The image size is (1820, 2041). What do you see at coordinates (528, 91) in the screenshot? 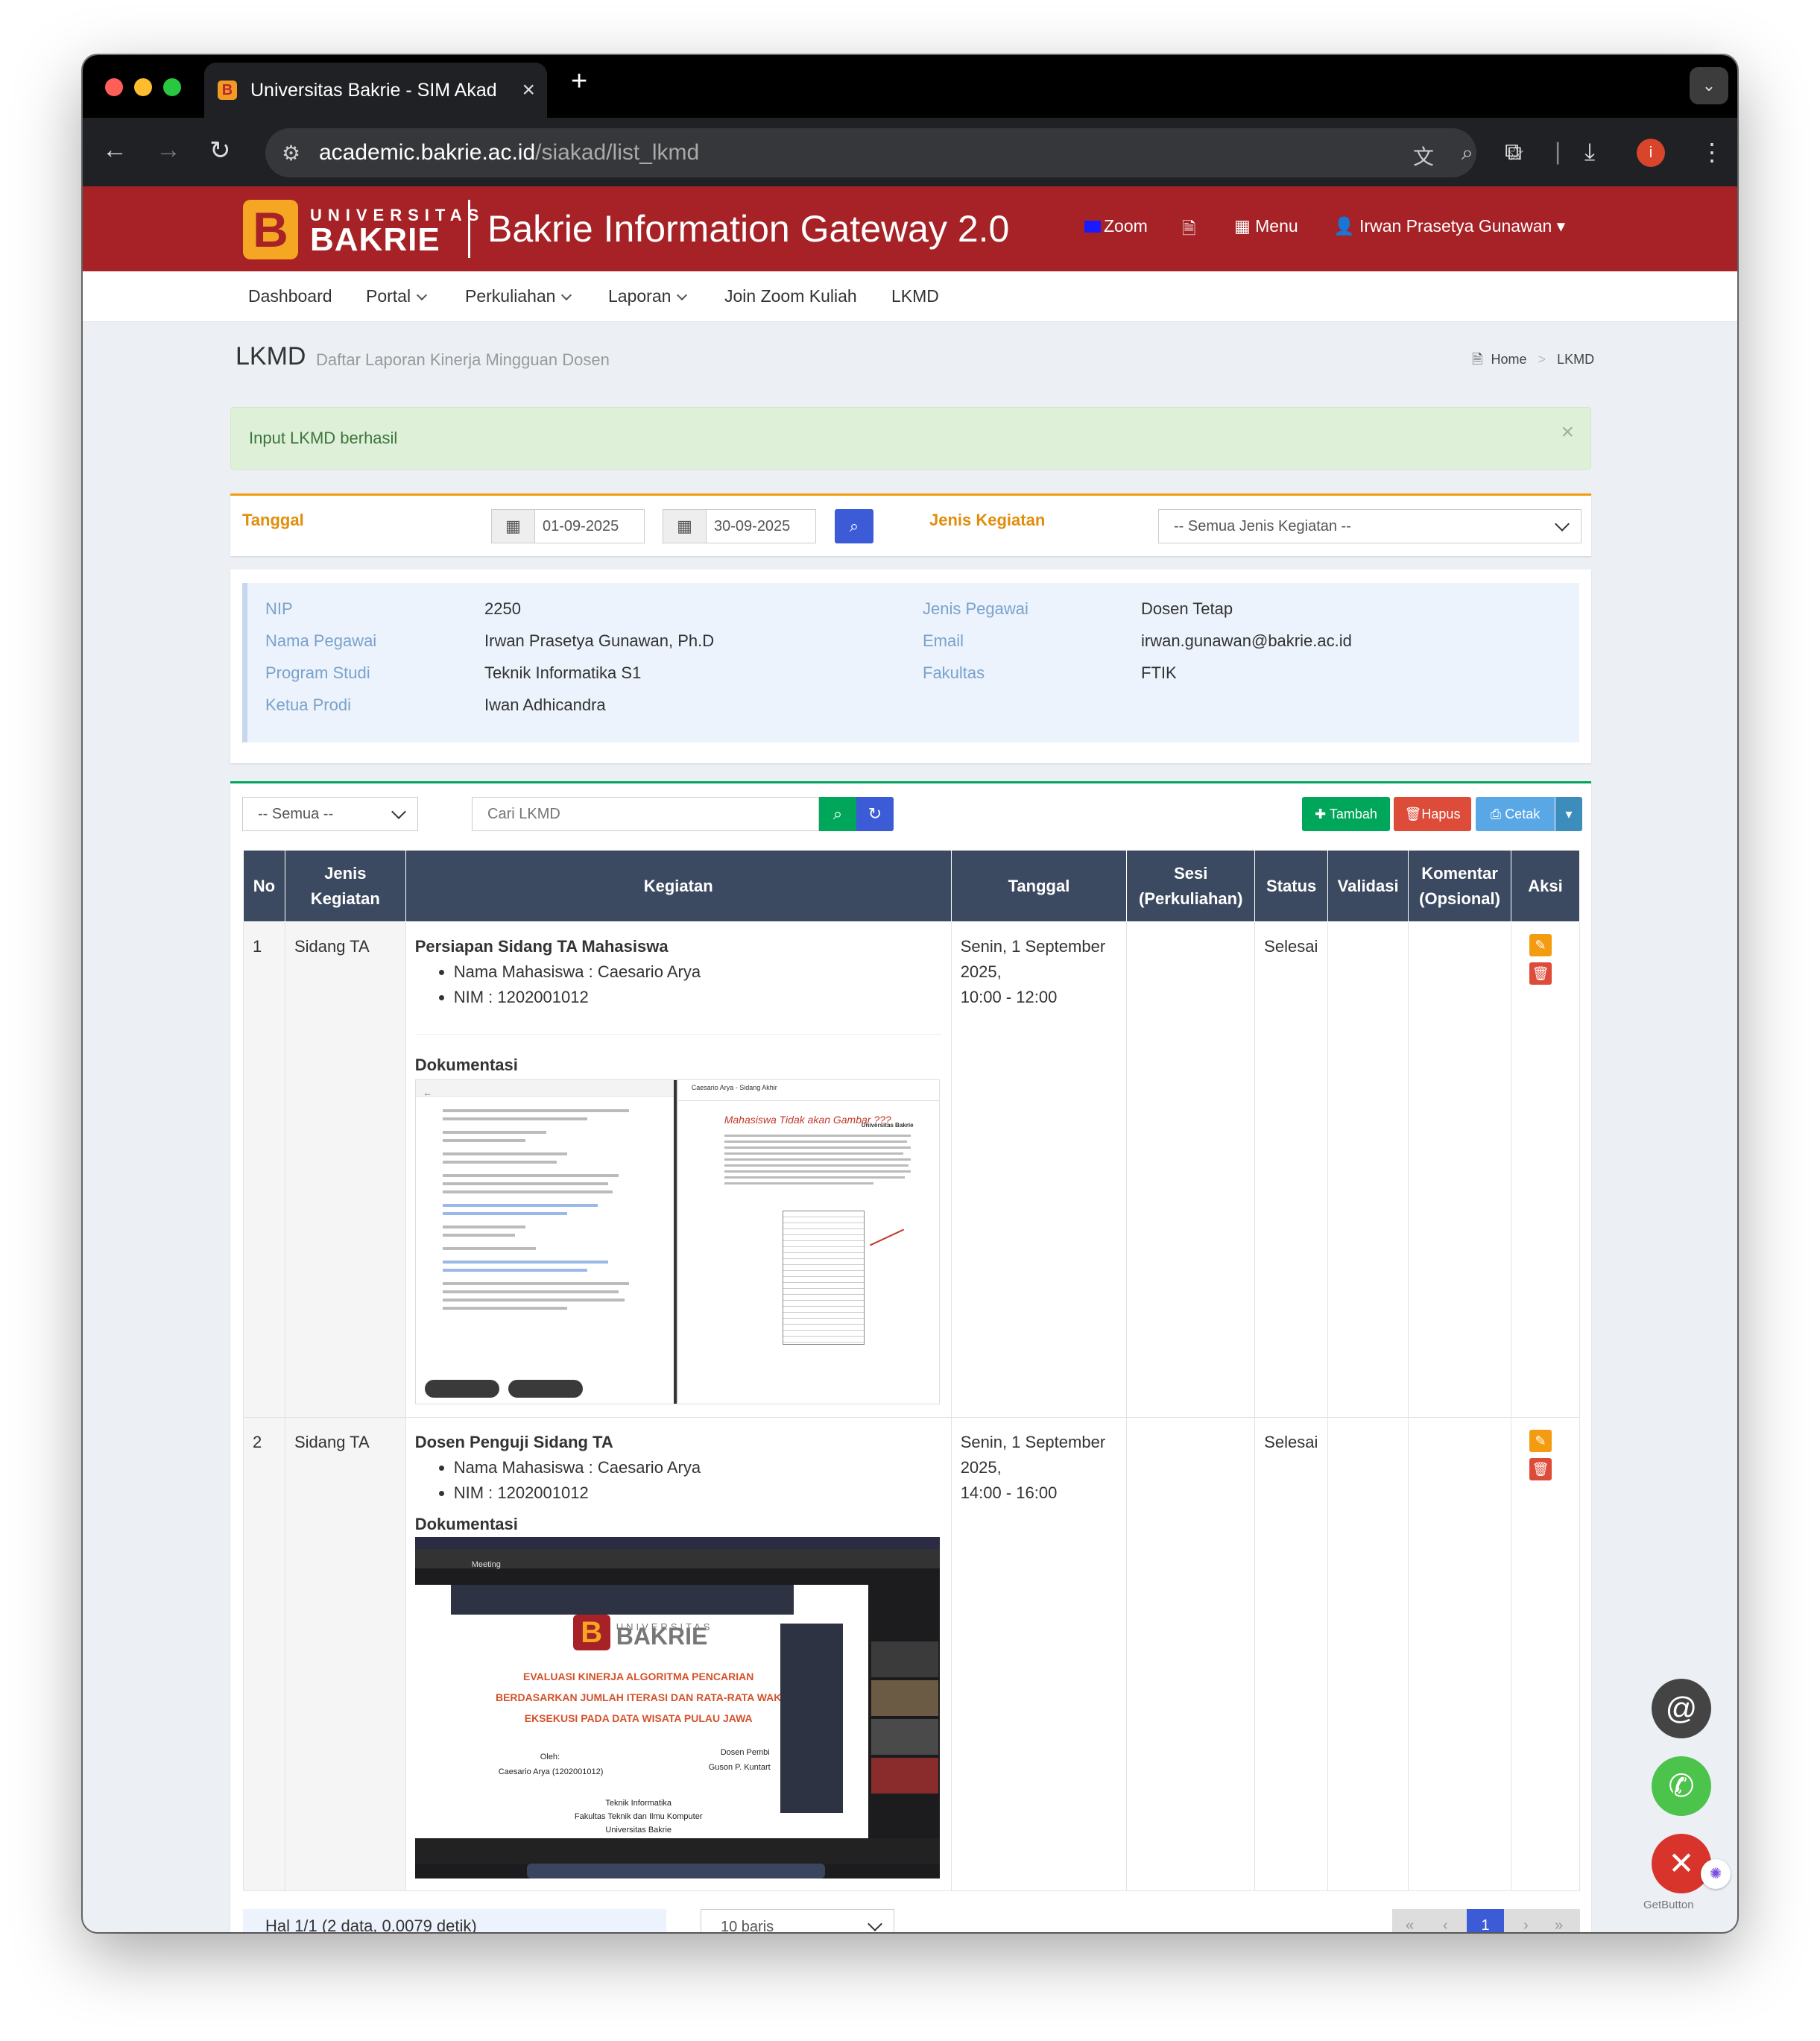
I see `tab-close-icon: ×` at bounding box center [528, 91].